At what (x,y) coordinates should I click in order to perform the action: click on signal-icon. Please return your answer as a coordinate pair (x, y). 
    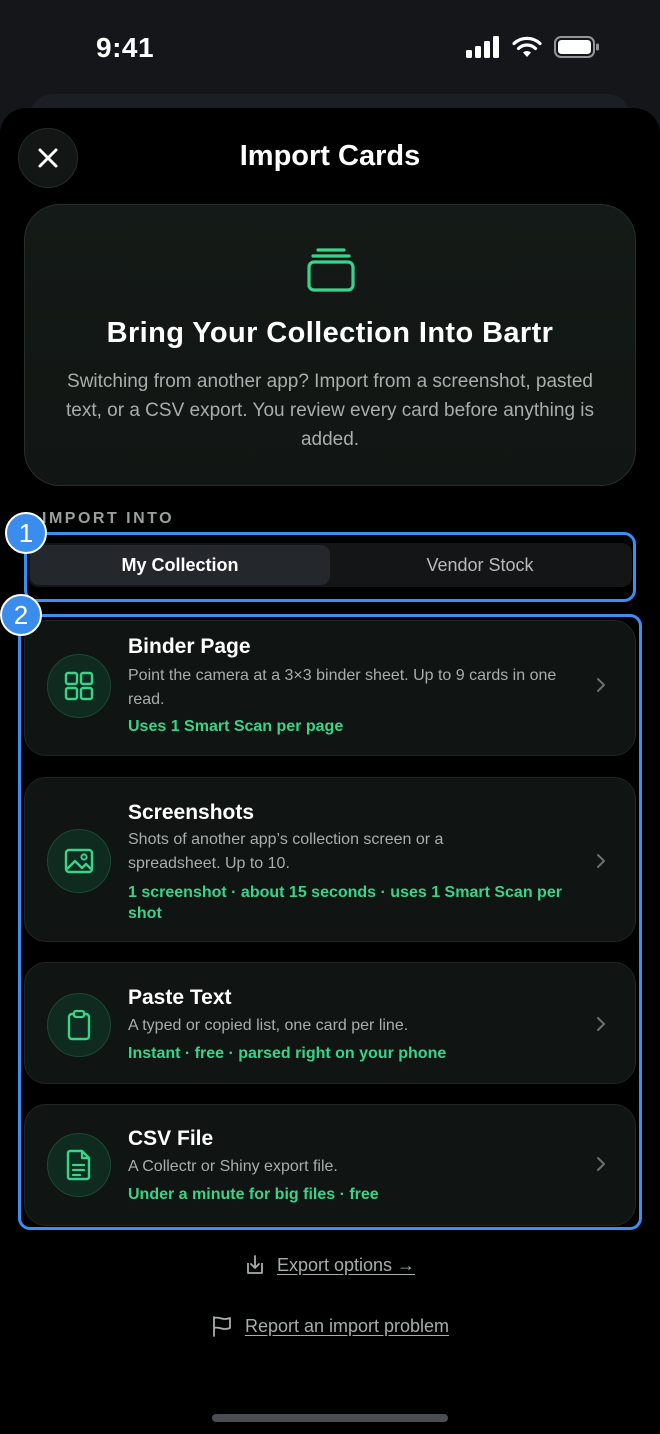
    Looking at the image, I should click on (482, 47).